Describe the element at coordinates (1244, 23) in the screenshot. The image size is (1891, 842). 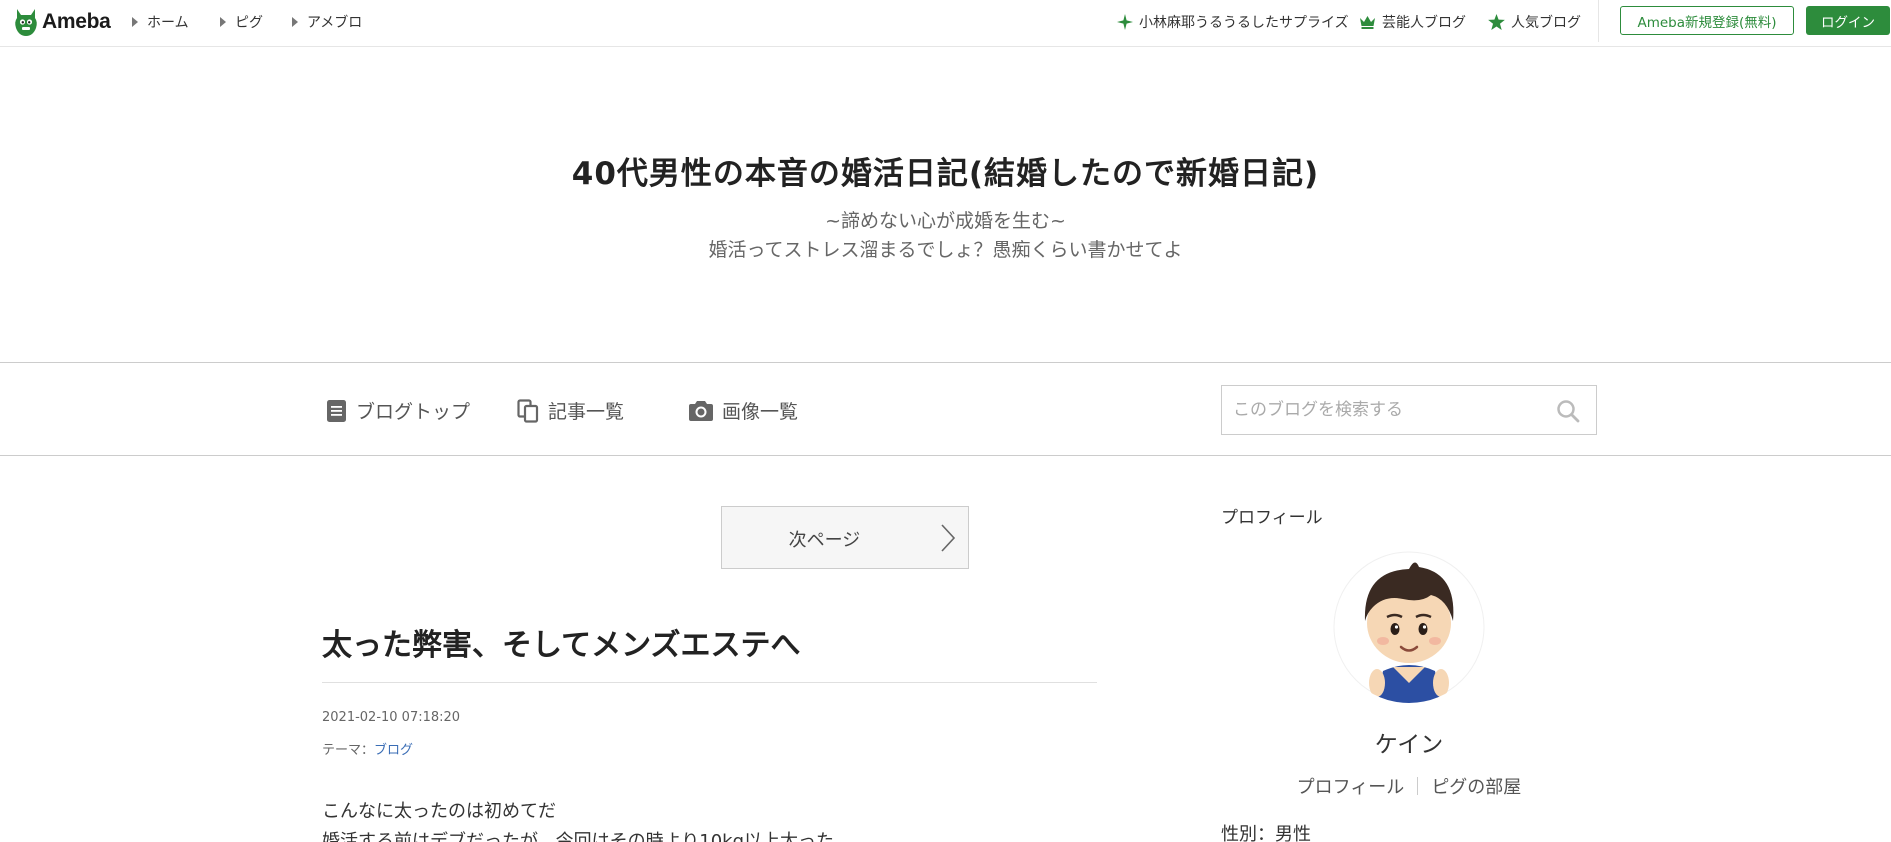
I see `topic-link-label: 小林麻耶うるうるしたサプライズ` at that location.